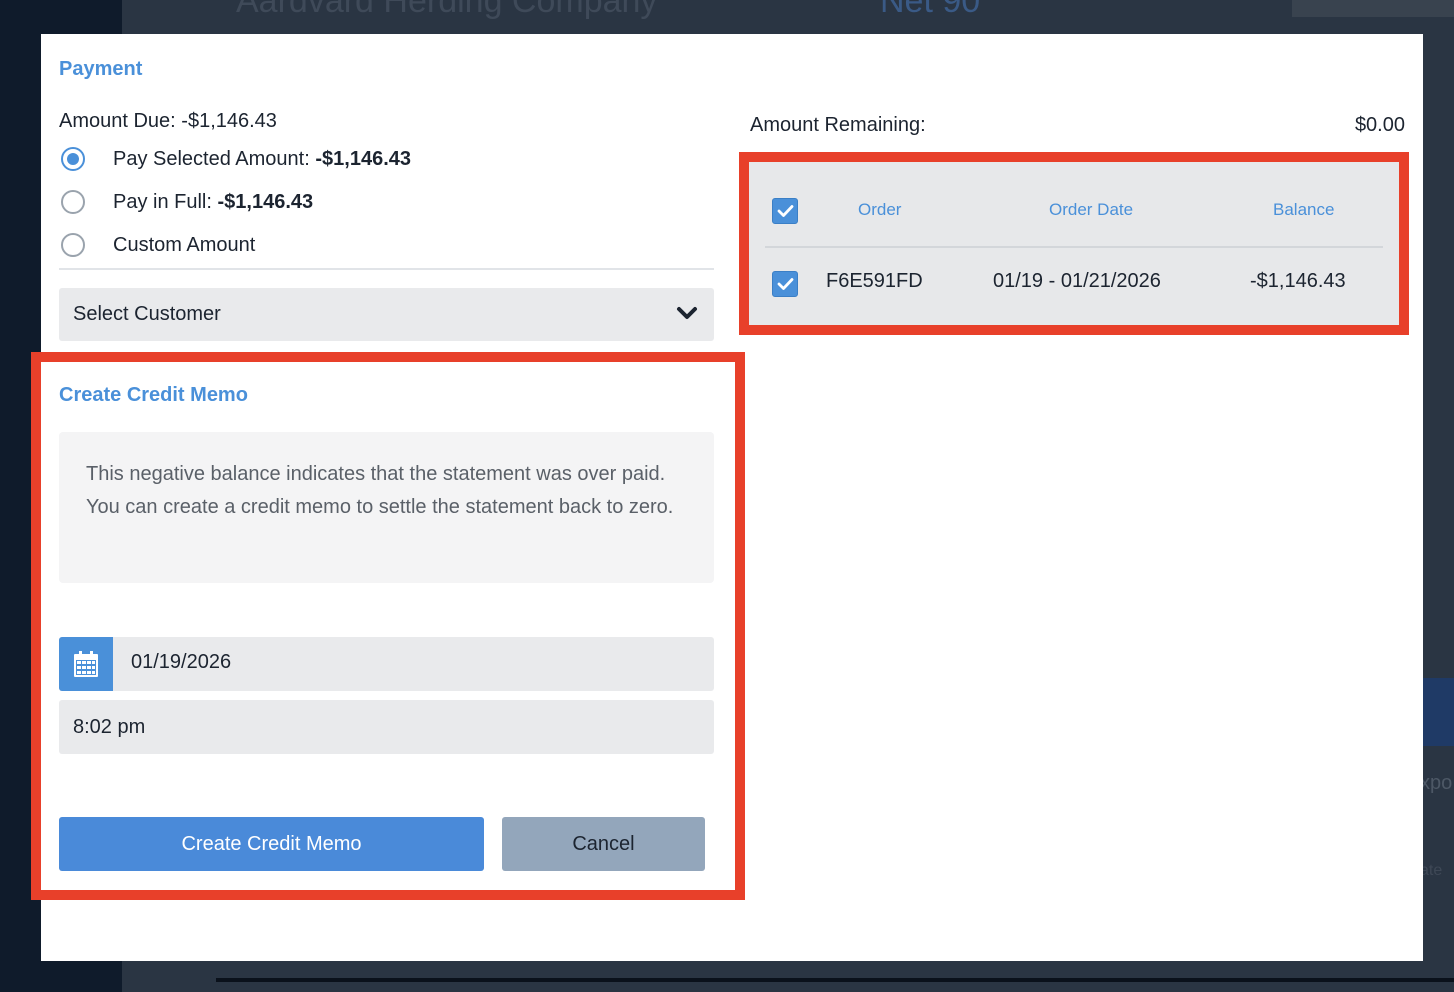 Image resolution: width=1454 pixels, height=992 pixels. Describe the element at coordinates (603, 844) in the screenshot. I see `cancel-button: Cancel` at that location.